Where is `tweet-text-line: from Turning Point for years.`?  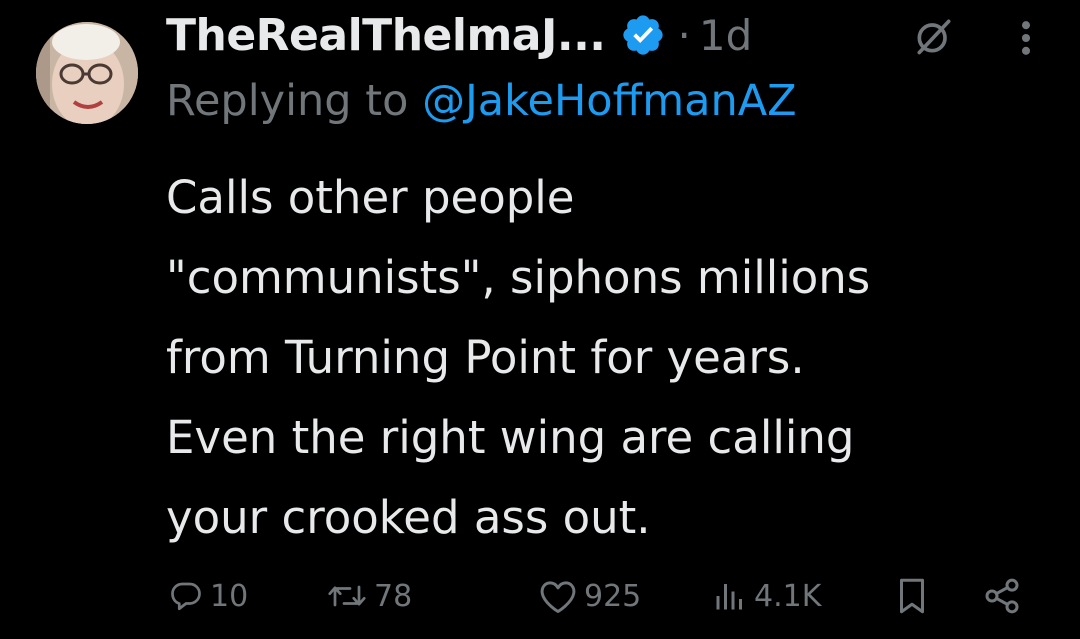 tweet-text-line: from Turning Point for years. is located at coordinates (485, 357).